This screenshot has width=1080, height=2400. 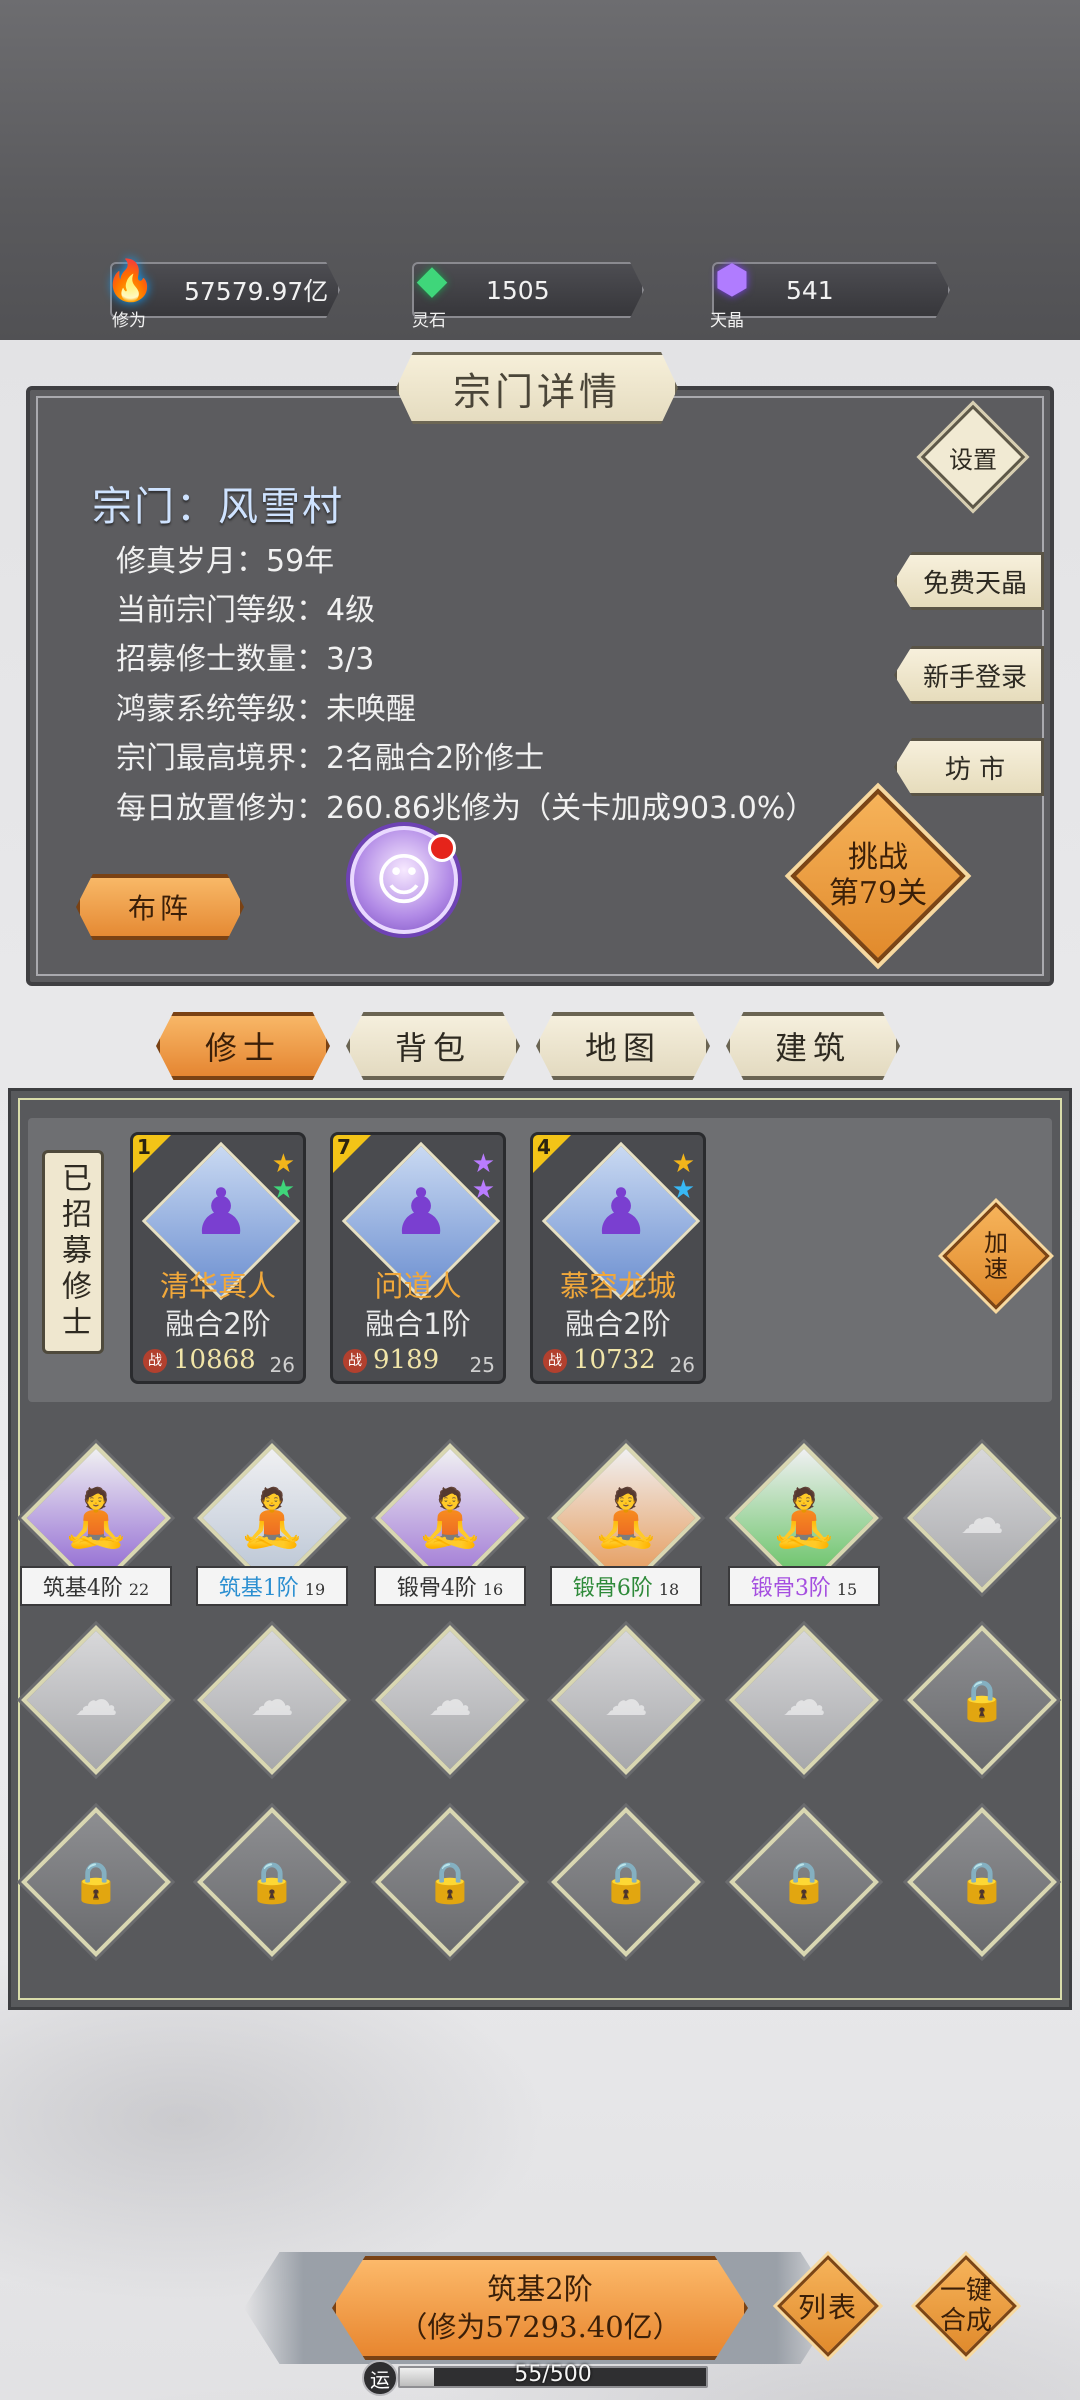 I want to click on formation-button: 布阵, so click(x=160, y=907).